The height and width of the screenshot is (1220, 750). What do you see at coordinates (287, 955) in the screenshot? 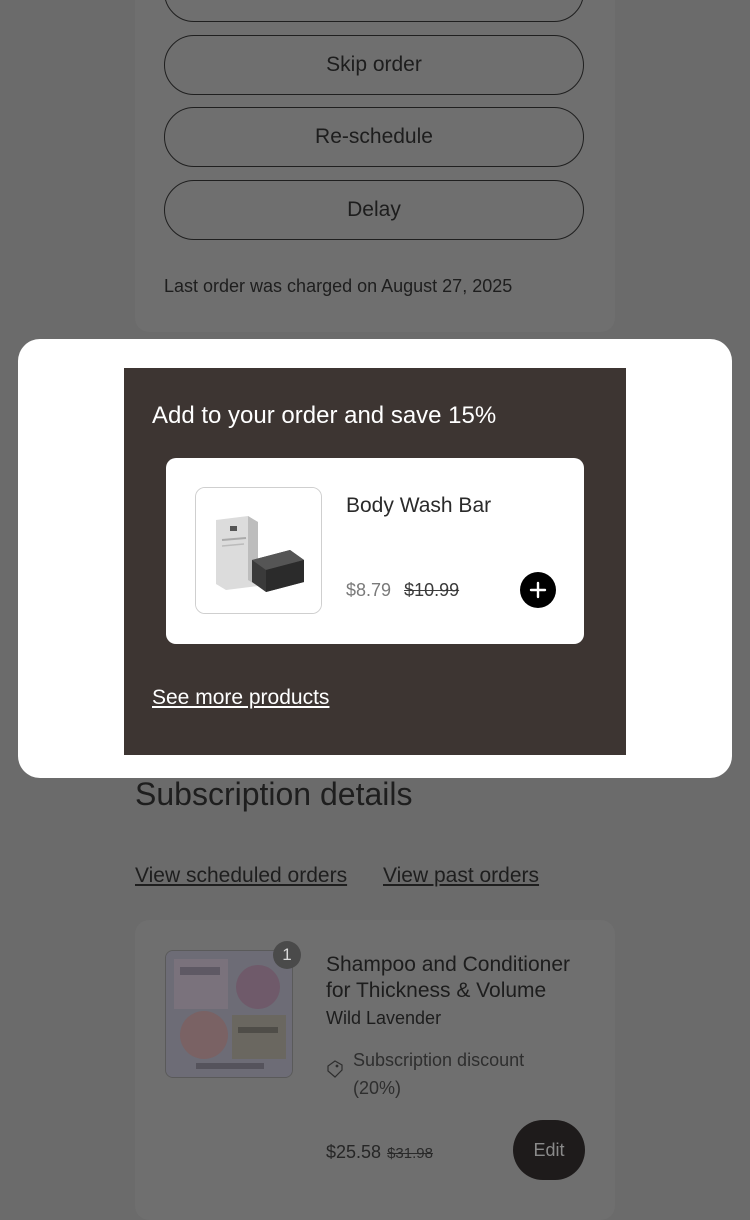
I see `quantity-badge: 1` at bounding box center [287, 955].